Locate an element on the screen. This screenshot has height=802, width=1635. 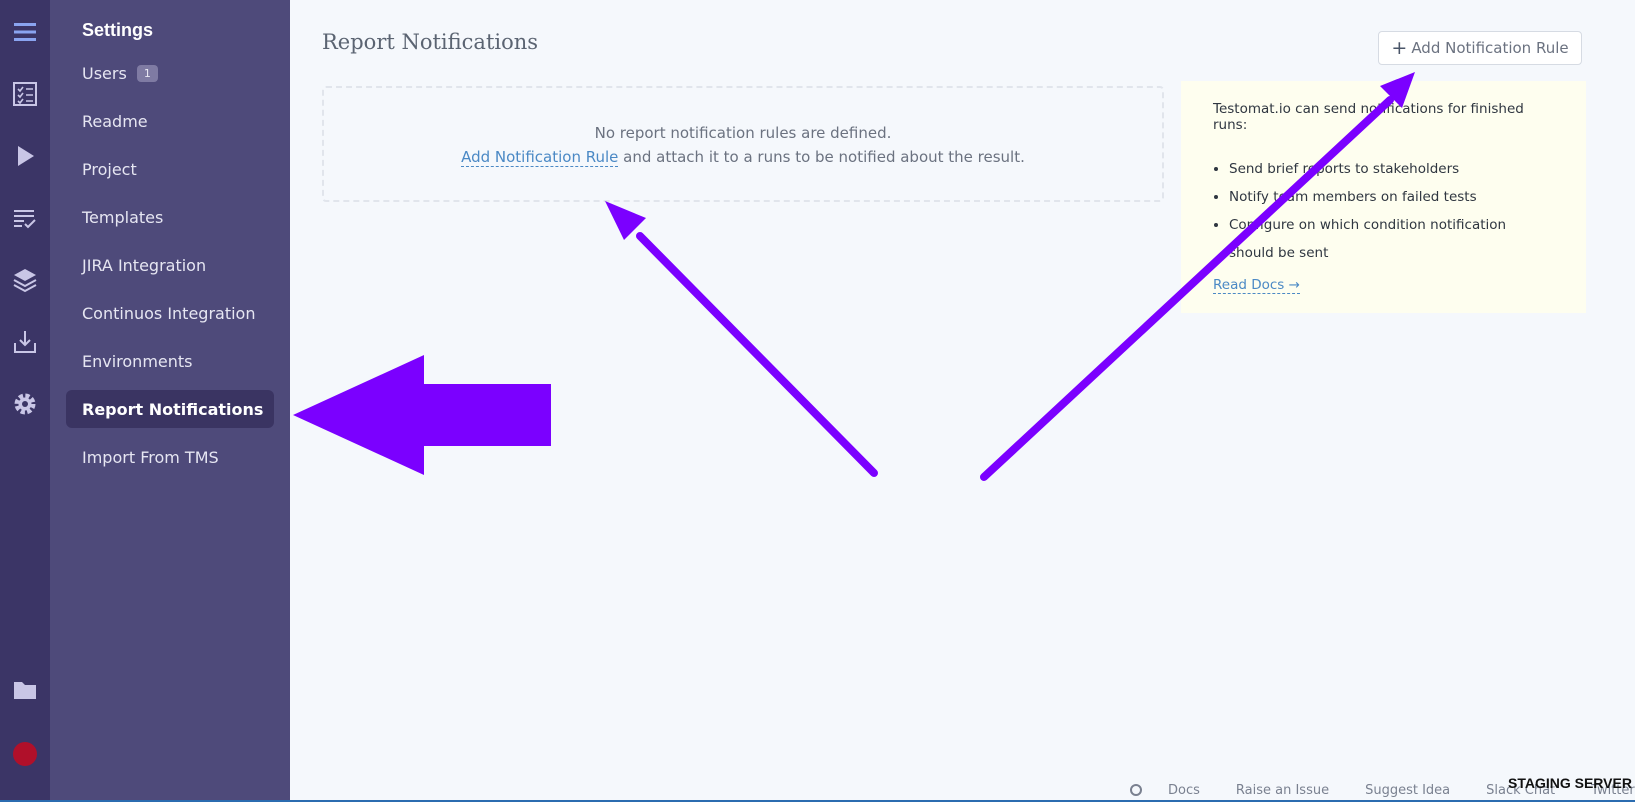
sidebar-item-templates: Templates is located at coordinates (170, 217).